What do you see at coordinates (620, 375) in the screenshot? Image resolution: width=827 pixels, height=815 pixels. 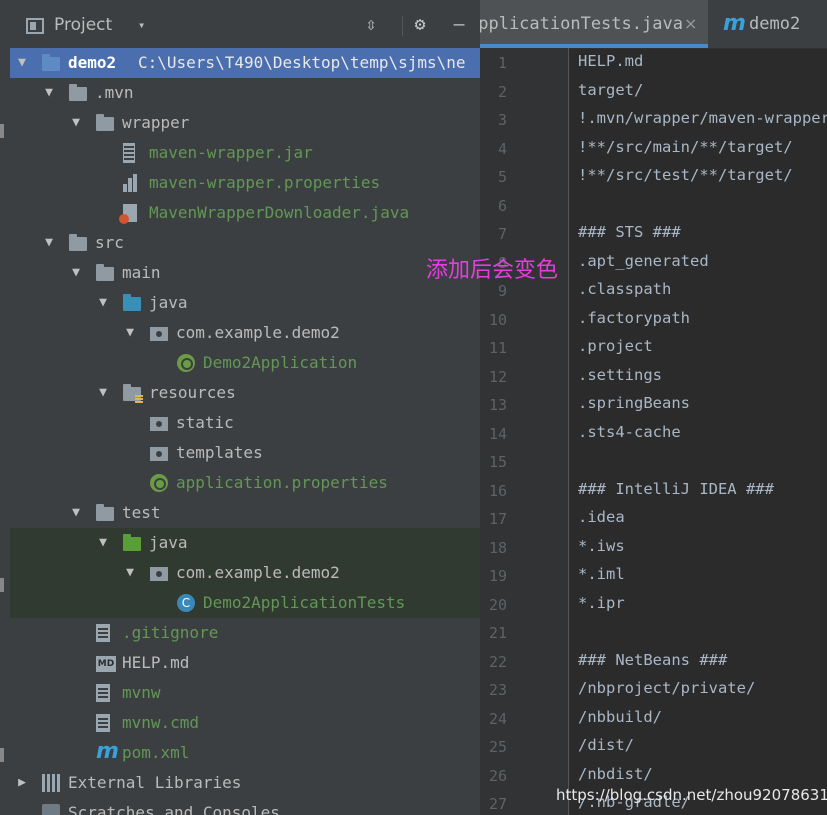 I see `code-line: .settings` at bounding box center [620, 375].